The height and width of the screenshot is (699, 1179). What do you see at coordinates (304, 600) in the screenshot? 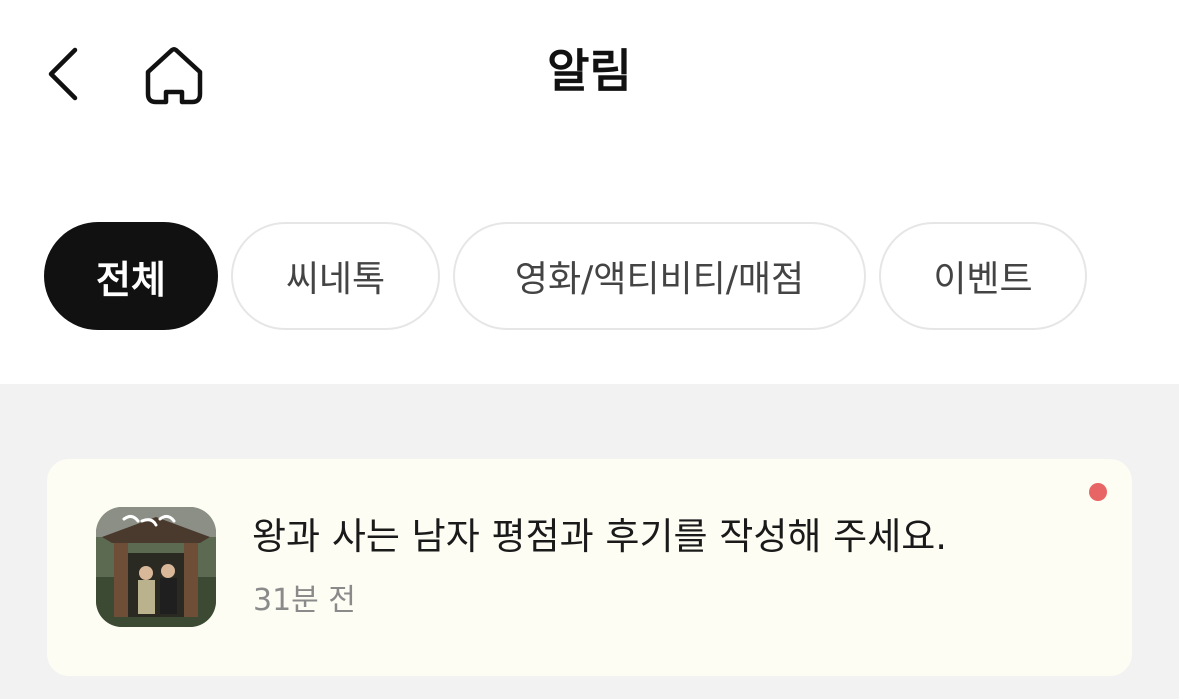
I see `notification-time: 31분 전` at bounding box center [304, 600].